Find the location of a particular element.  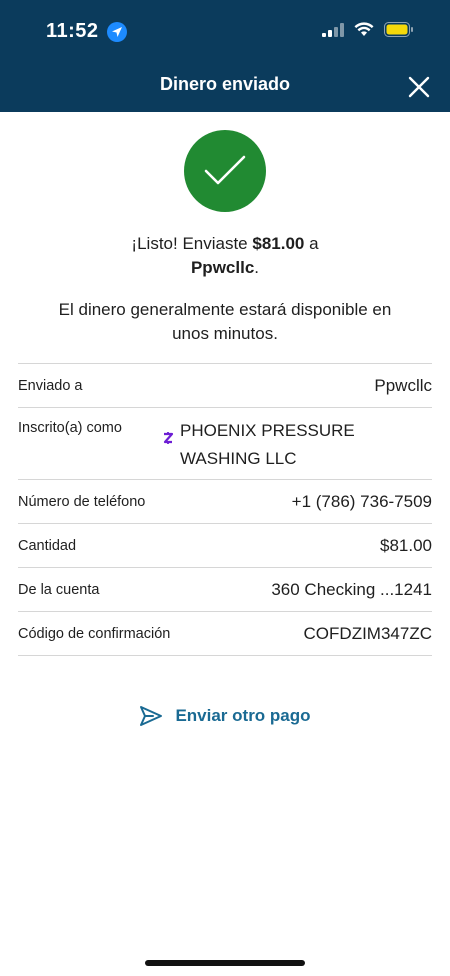

checkmark-icon is located at coordinates (225, 170).